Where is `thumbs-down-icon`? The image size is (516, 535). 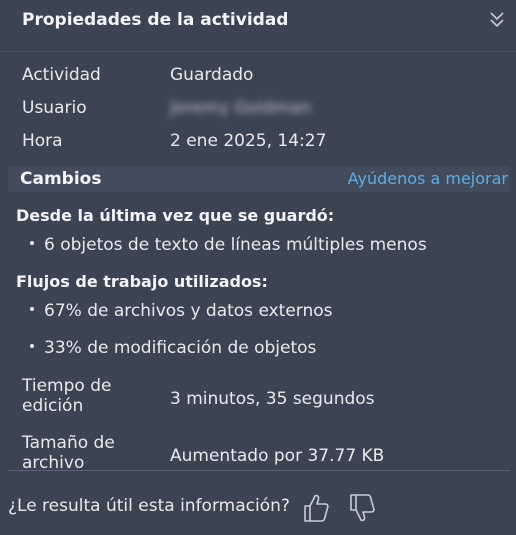 thumbs-down-icon is located at coordinates (362, 508).